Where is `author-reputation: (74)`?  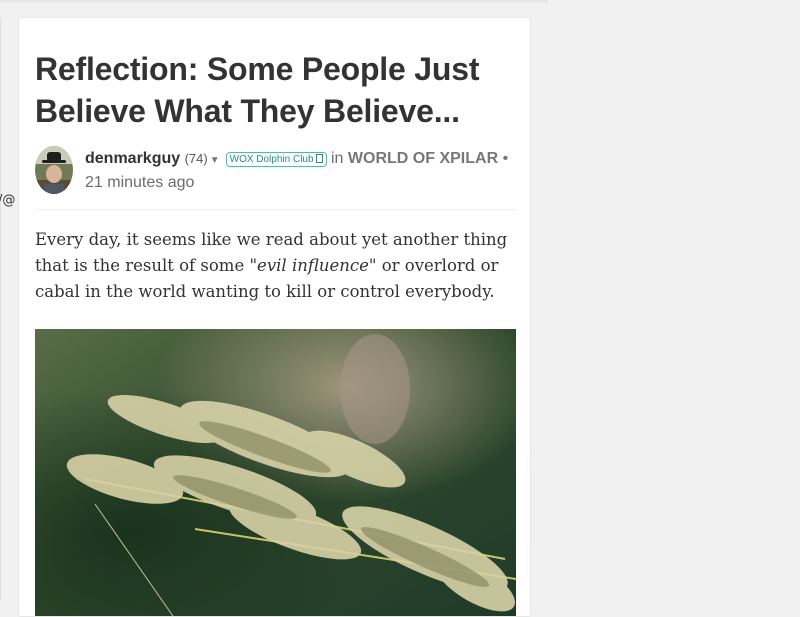 author-reputation: (74) is located at coordinates (196, 158).